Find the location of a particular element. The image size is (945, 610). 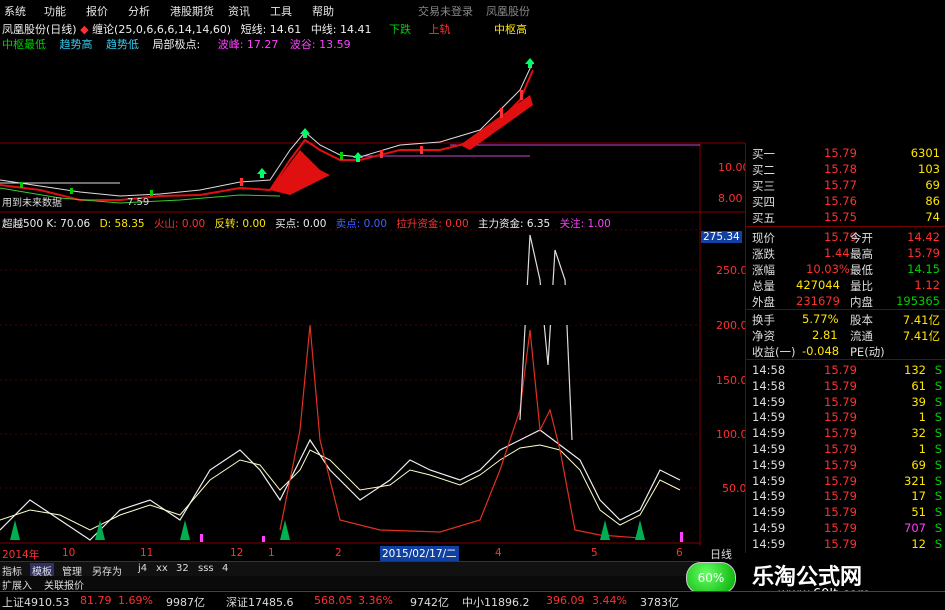

tab-4: 4 is located at coordinates (225, 568).